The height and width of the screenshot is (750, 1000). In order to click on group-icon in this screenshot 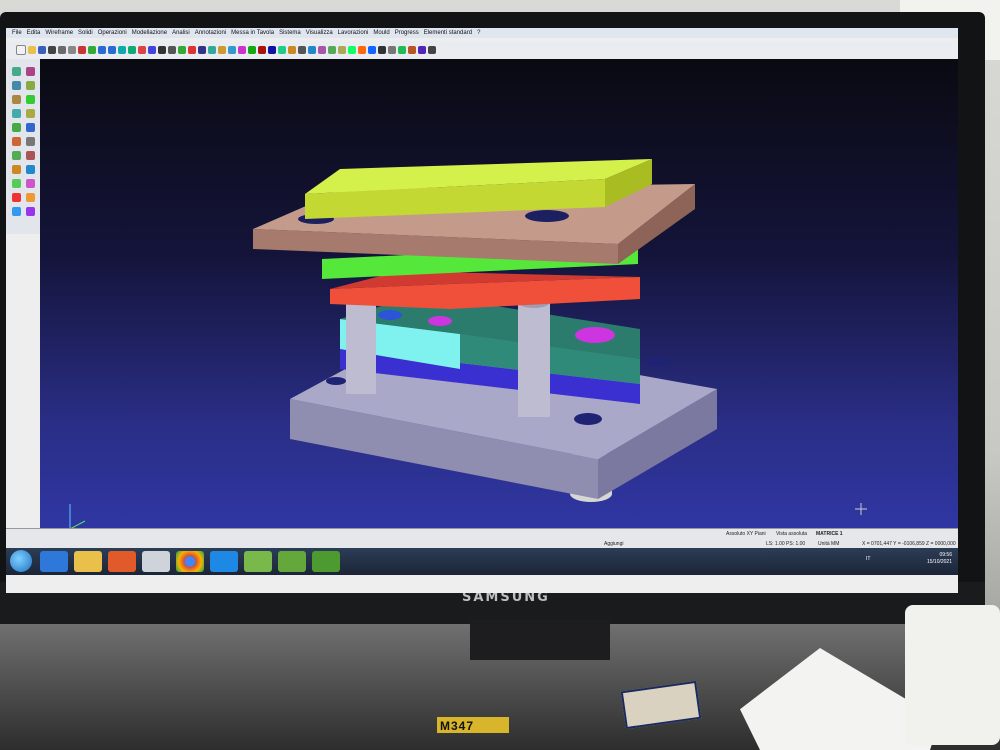, I will do `click(30, 155)`.